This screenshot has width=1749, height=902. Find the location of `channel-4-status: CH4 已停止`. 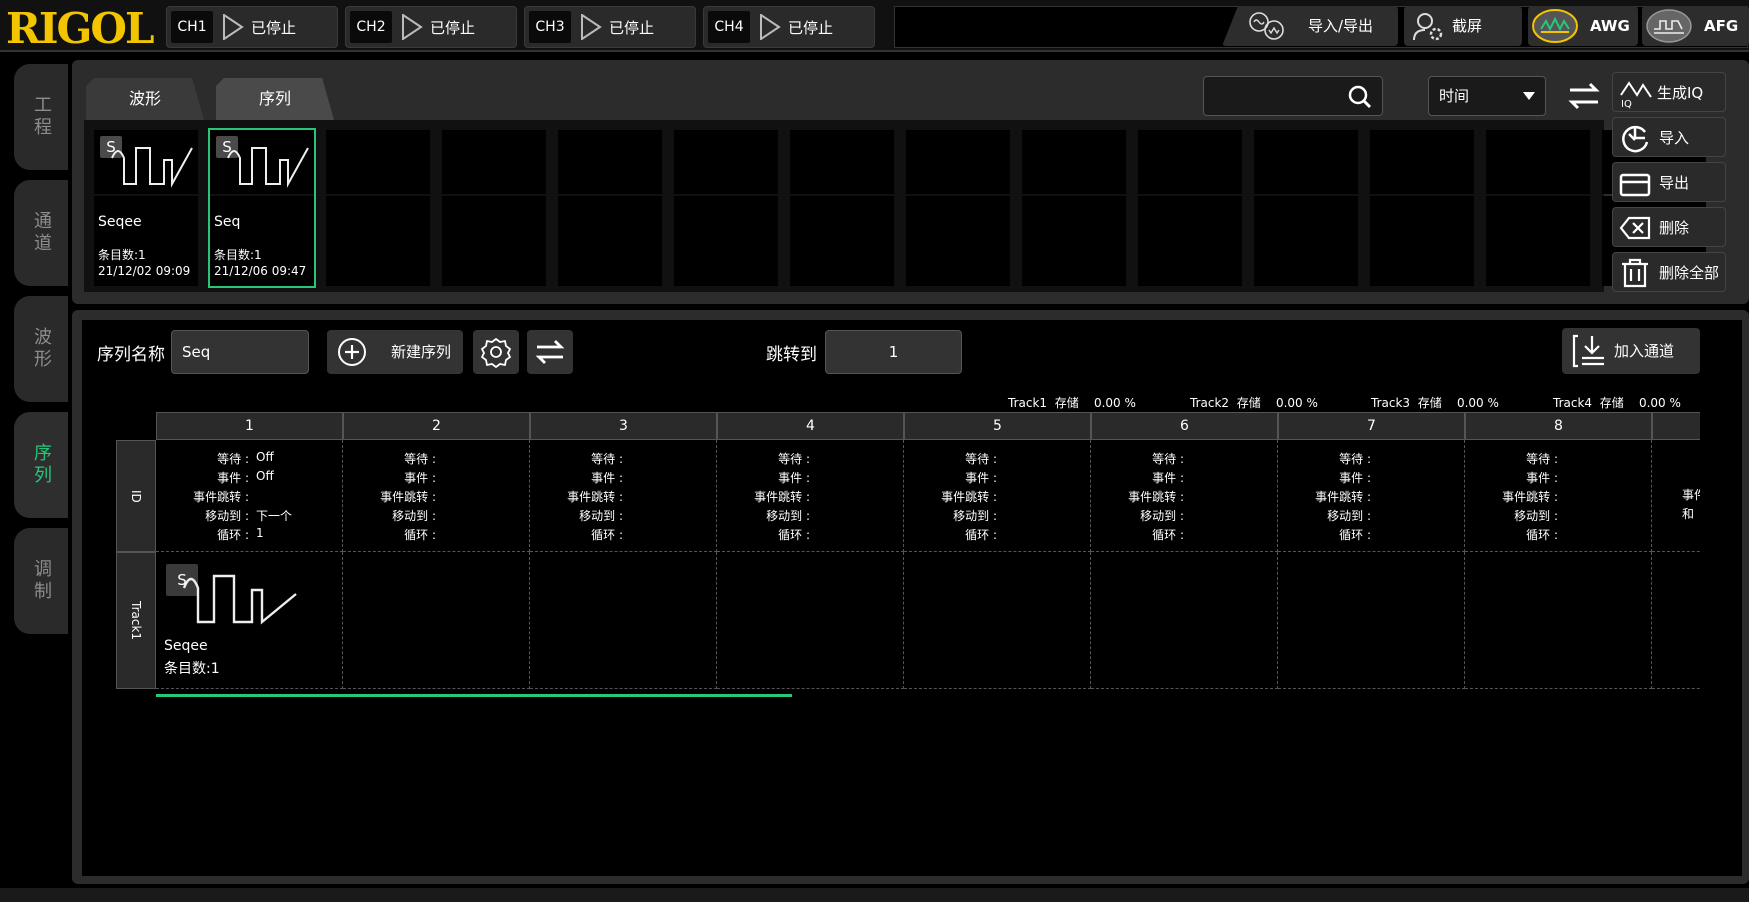

channel-4-status: CH4 已停止 is located at coordinates (789, 27).